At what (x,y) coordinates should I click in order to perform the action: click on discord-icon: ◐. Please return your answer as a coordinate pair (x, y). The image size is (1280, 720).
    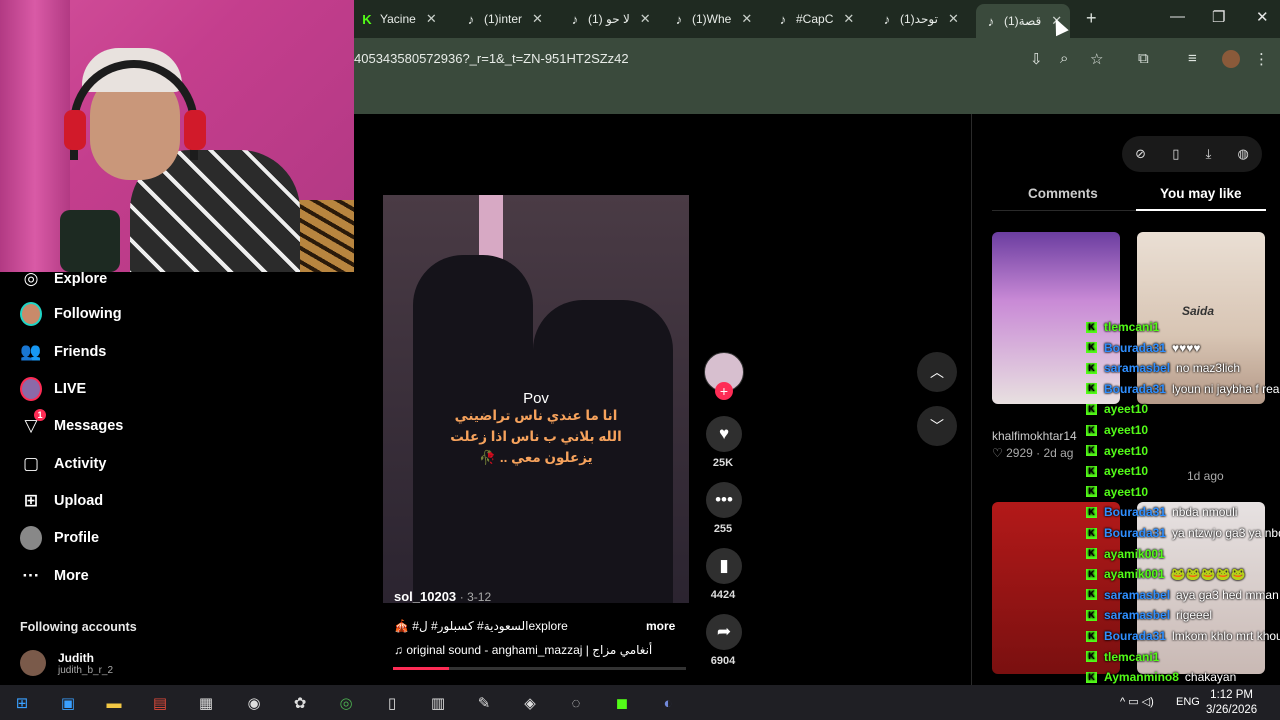
    Looking at the image, I should click on (668, 703).